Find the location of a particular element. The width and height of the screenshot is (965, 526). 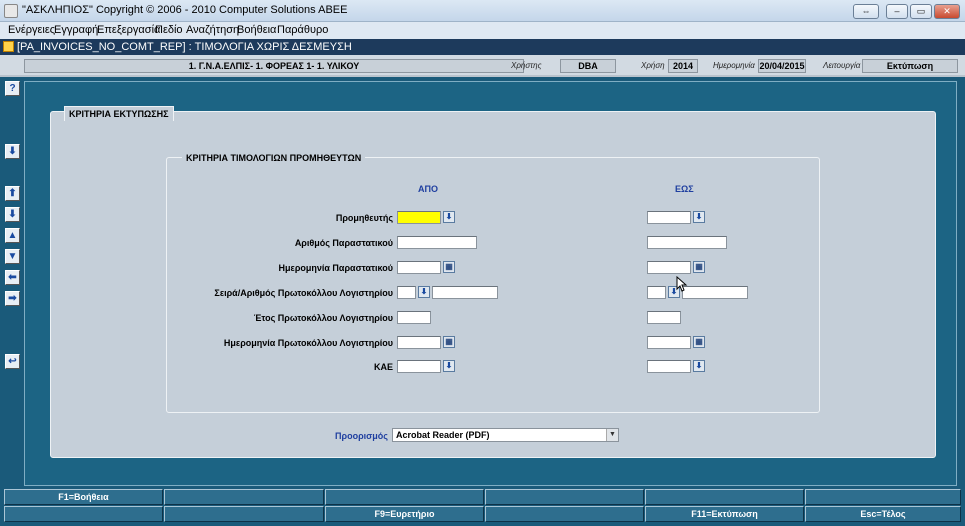

organization-value: 1. Γ.Ν.Α.ΕΛΠΙΣ- 1. ΦΟΡΕΑΣ 1- 1. ΥΛΙΚΟΥ is located at coordinates (274, 66).